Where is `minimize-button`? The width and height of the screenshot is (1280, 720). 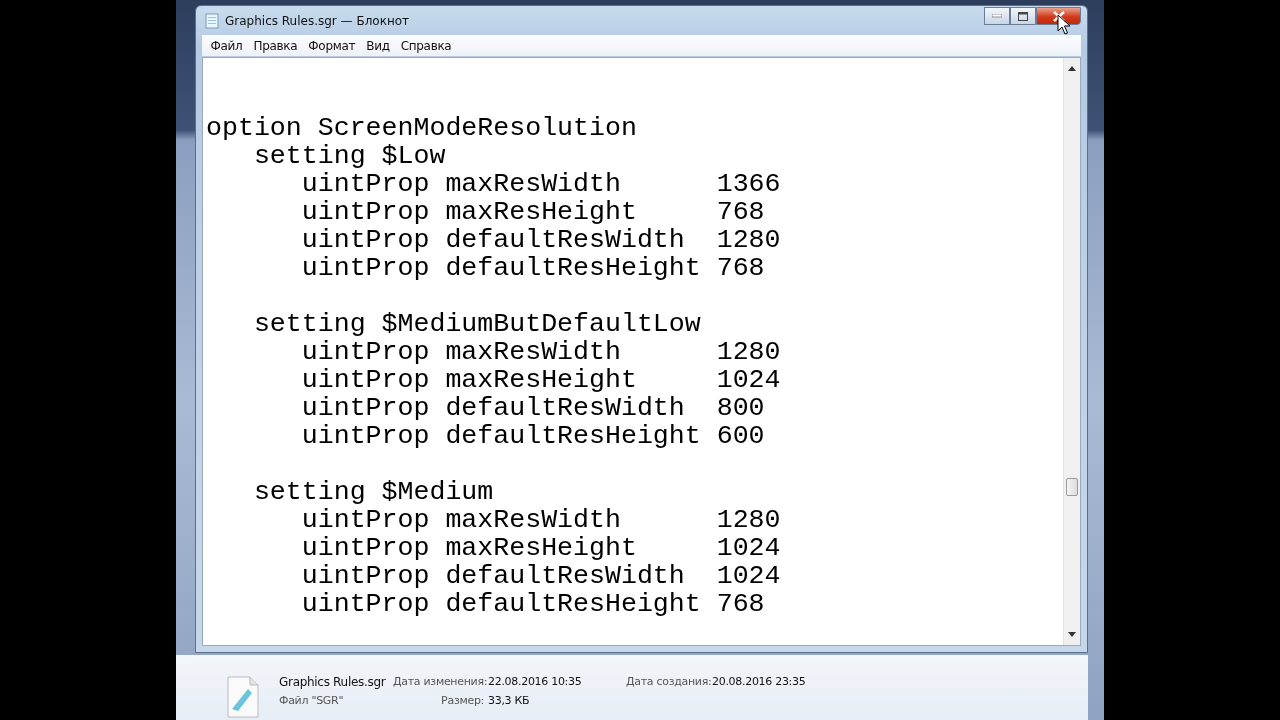
minimize-button is located at coordinates (997, 16).